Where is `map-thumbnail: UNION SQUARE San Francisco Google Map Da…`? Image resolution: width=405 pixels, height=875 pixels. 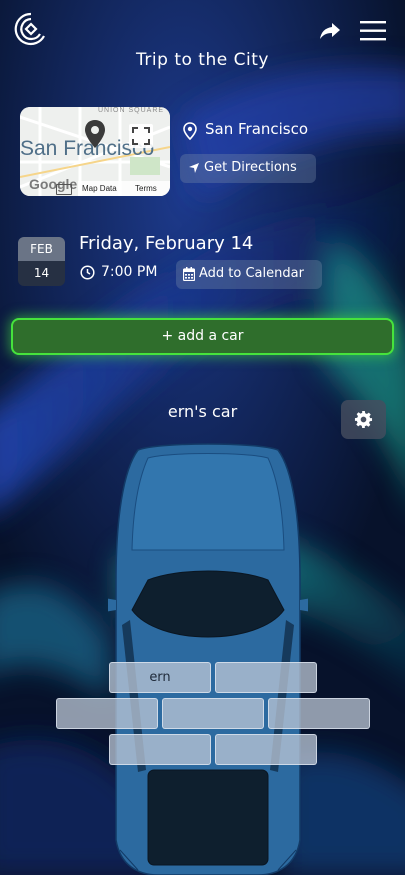
map-thumbnail: UNION SQUARE San Francisco Google Map Da… is located at coordinates (95, 151).